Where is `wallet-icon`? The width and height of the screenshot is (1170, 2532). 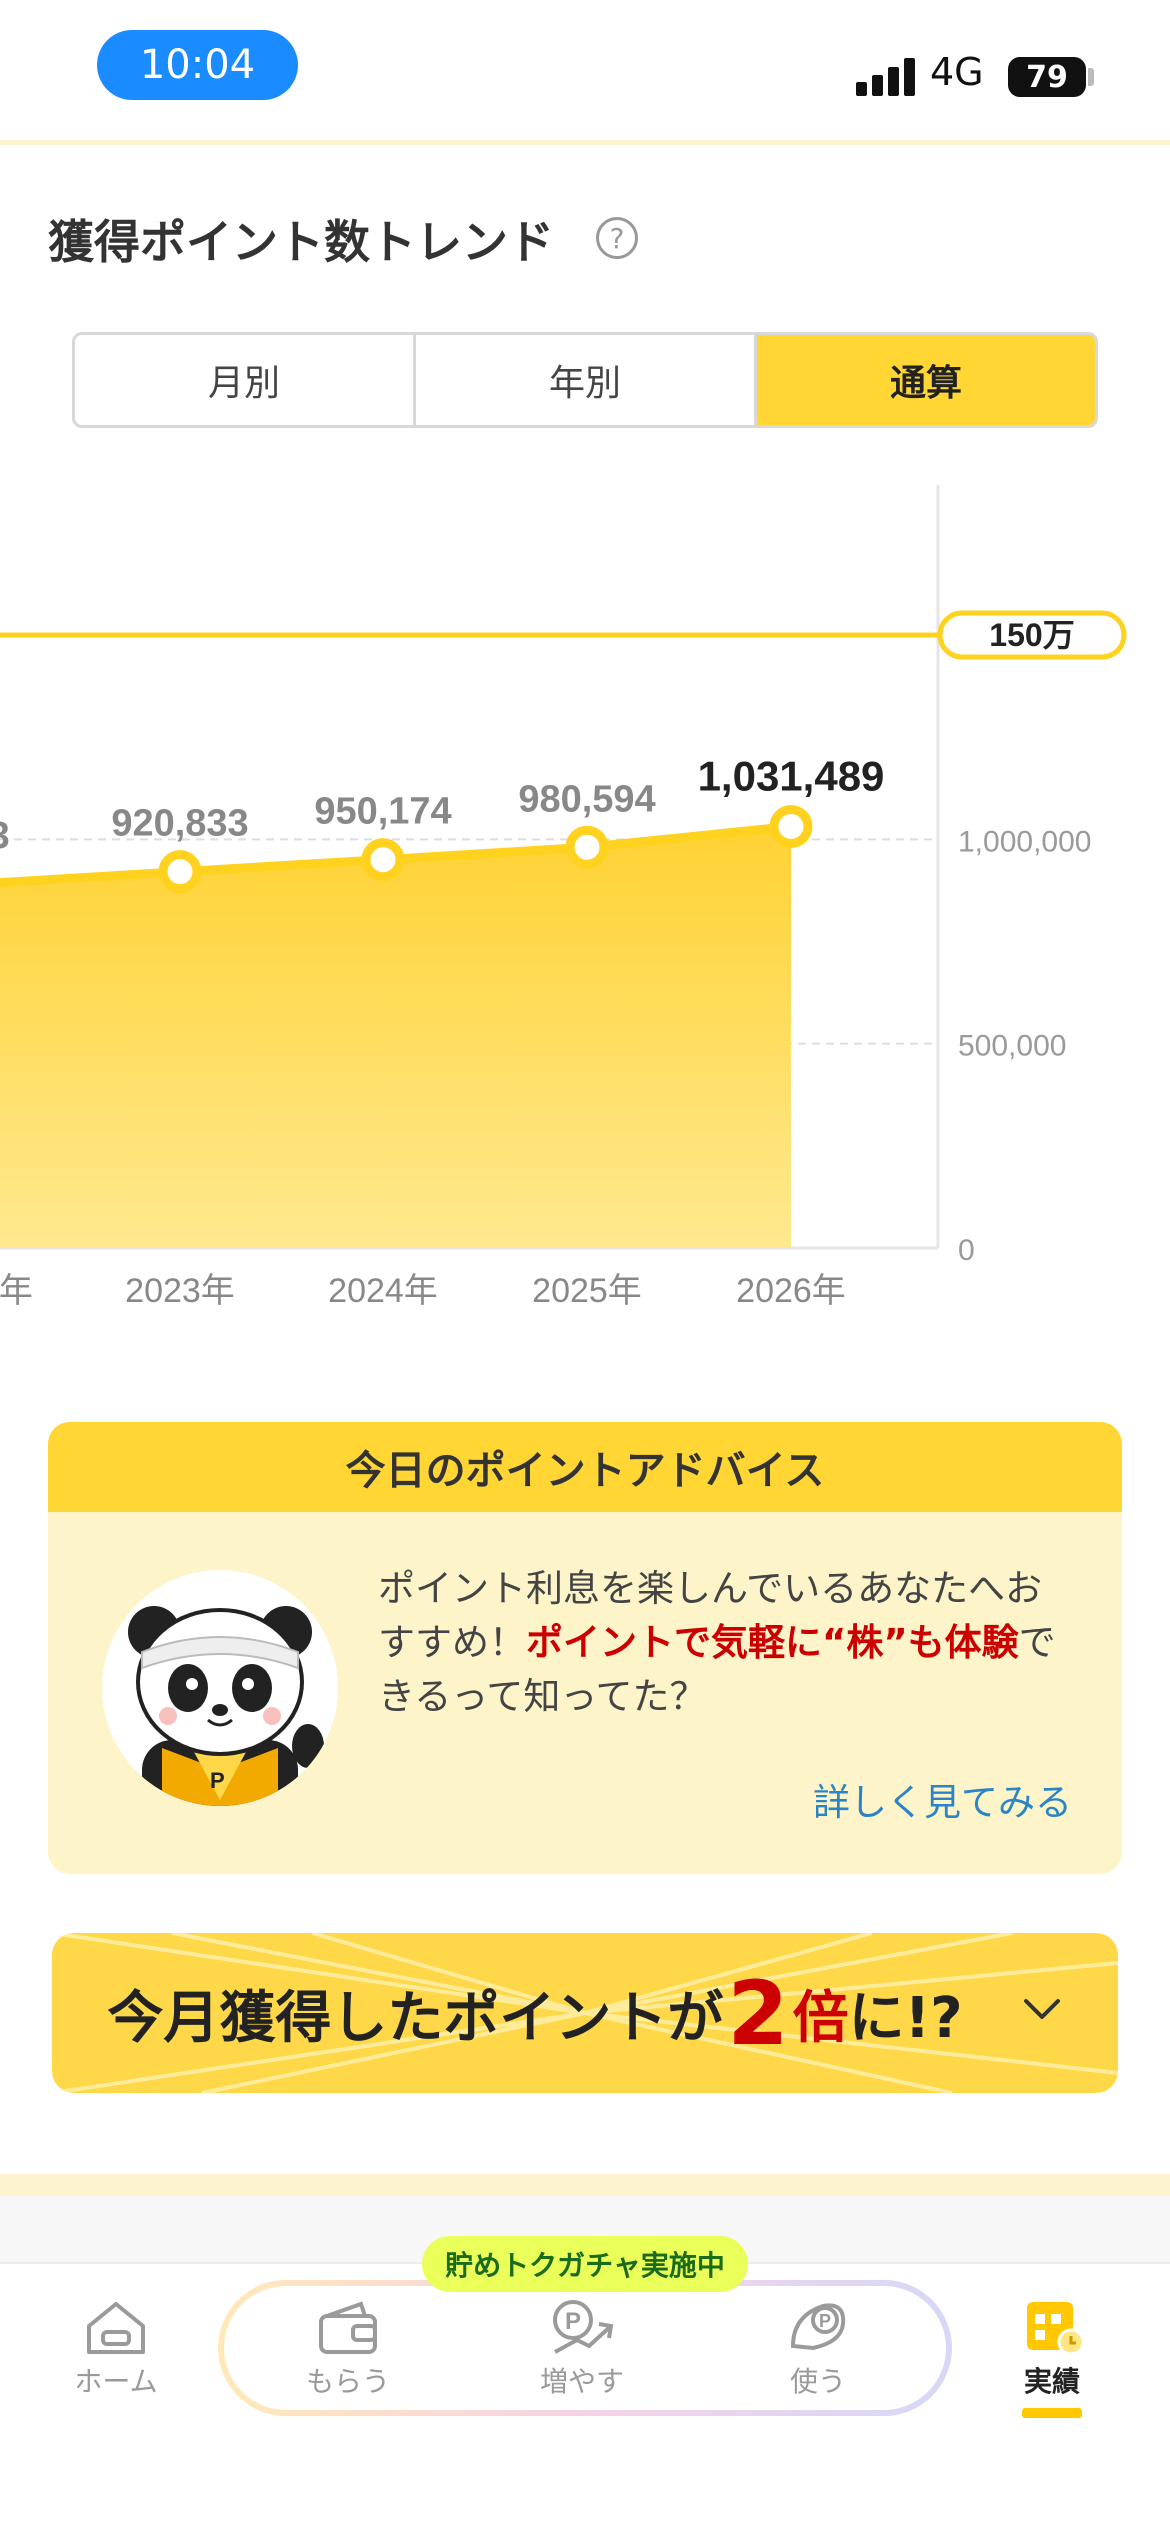
wallet-icon is located at coordinates (348, 2327).